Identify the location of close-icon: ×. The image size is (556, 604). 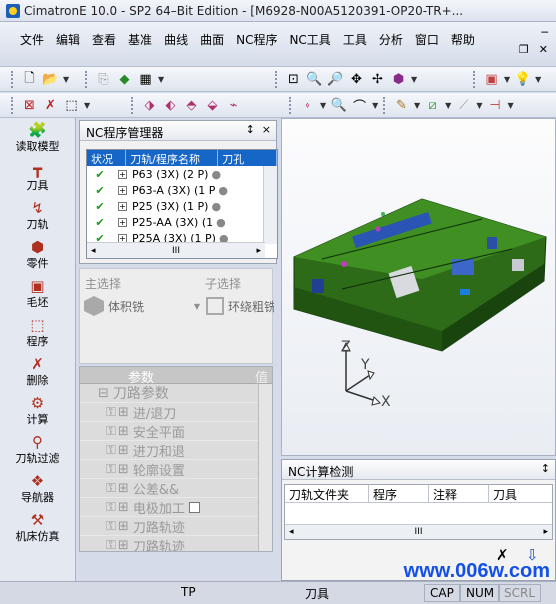
(266, 129).